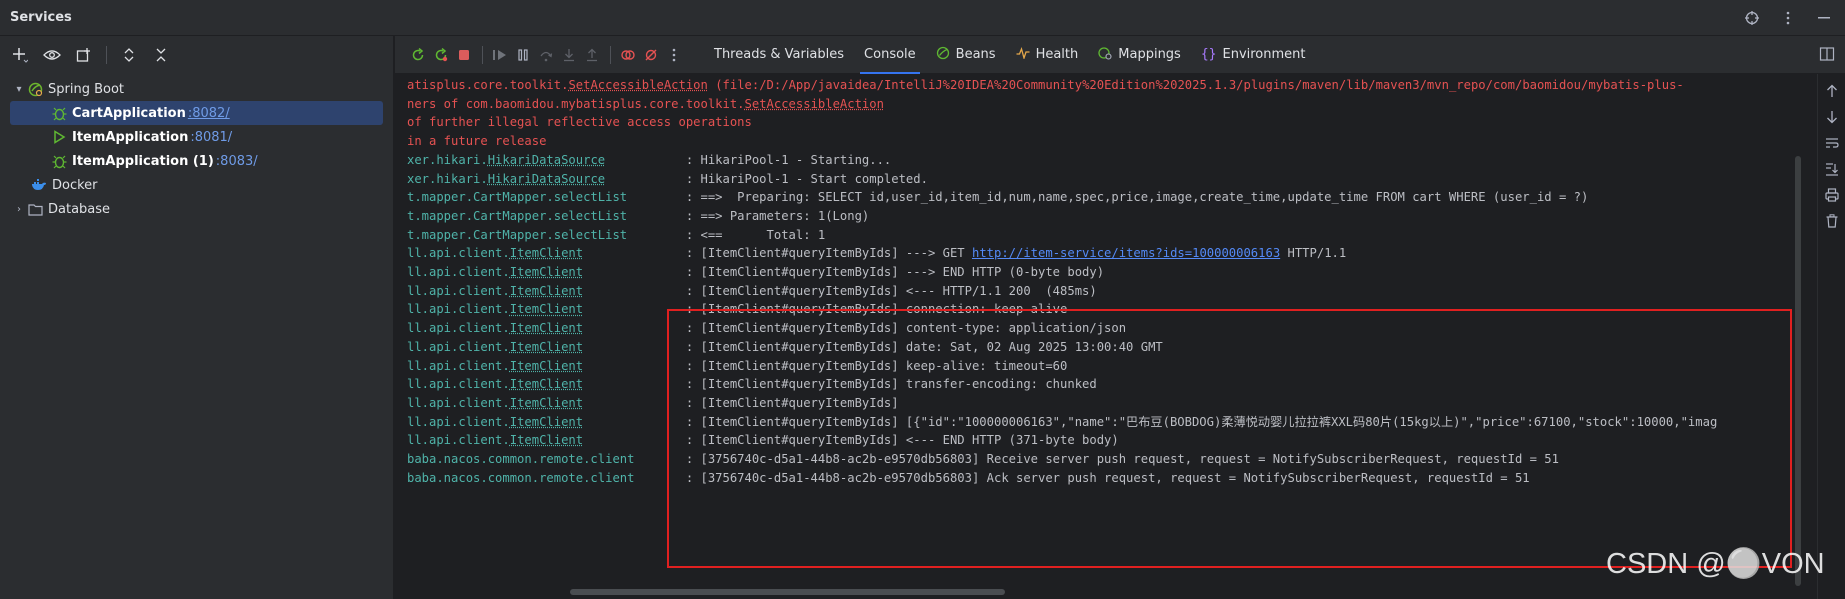  I want to click on tab-health: Health, so click(1047, 55).